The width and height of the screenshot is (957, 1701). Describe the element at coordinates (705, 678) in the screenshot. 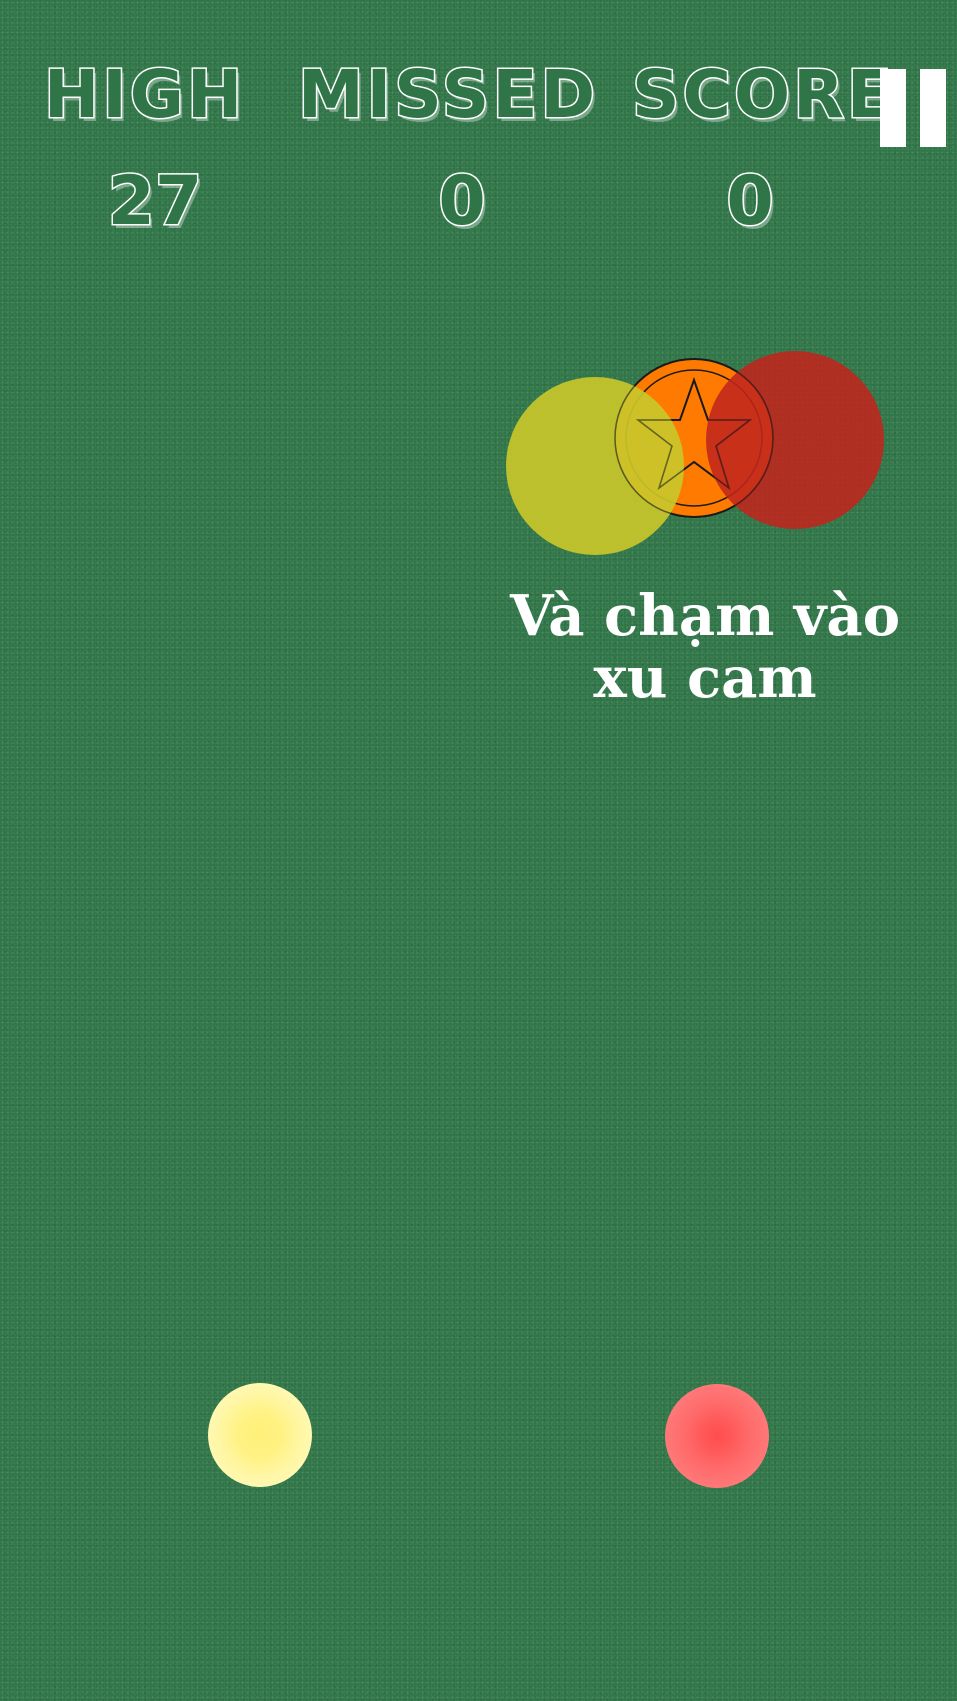

I see `hint-line-2: xu cam` at that location.